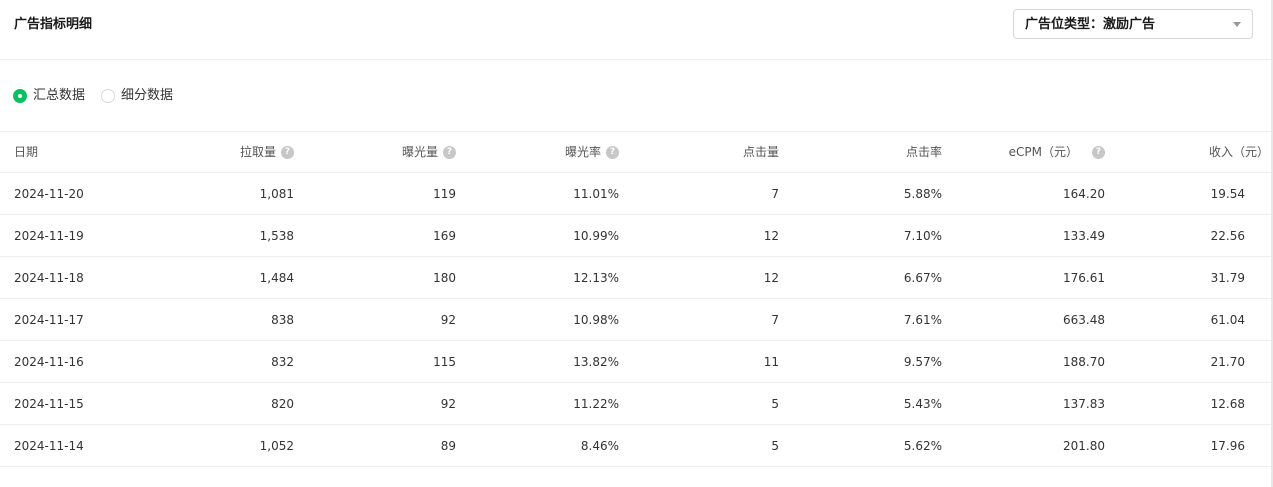  I want to click on cell-revenue: 22.56, so click(1188, 235).